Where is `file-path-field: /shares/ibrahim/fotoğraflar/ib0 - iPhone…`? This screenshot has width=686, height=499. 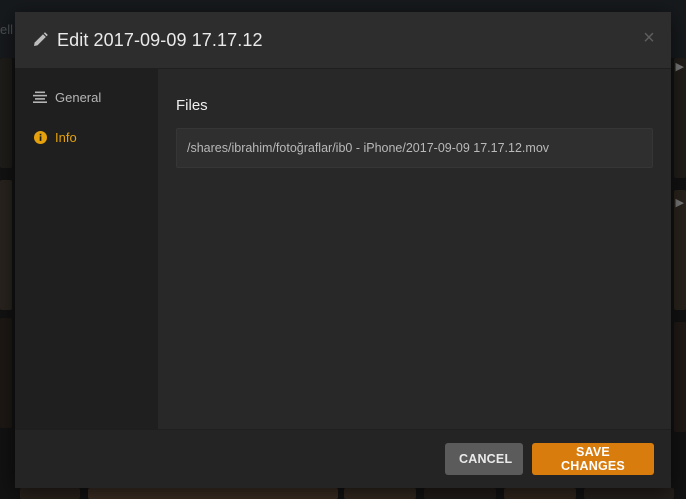
file-path-field: /shares/ibrahim/fotoğraflar/ib0 - iPhone… is located at coordinates (414, 148).